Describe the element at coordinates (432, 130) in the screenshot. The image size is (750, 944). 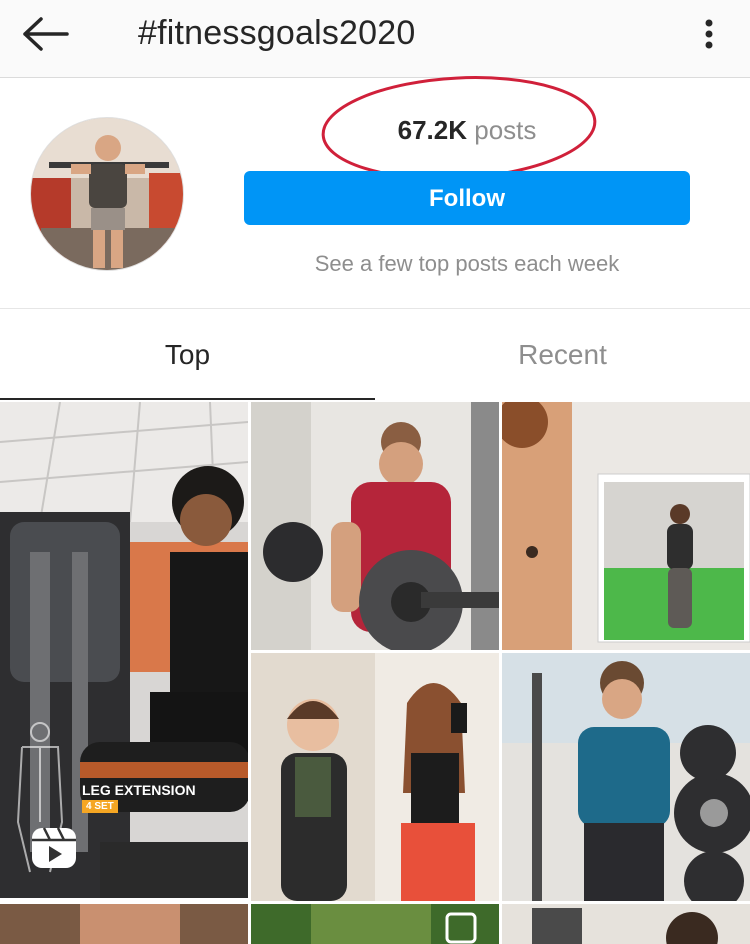
I see `posts-count-value: 67.2K` at that location.